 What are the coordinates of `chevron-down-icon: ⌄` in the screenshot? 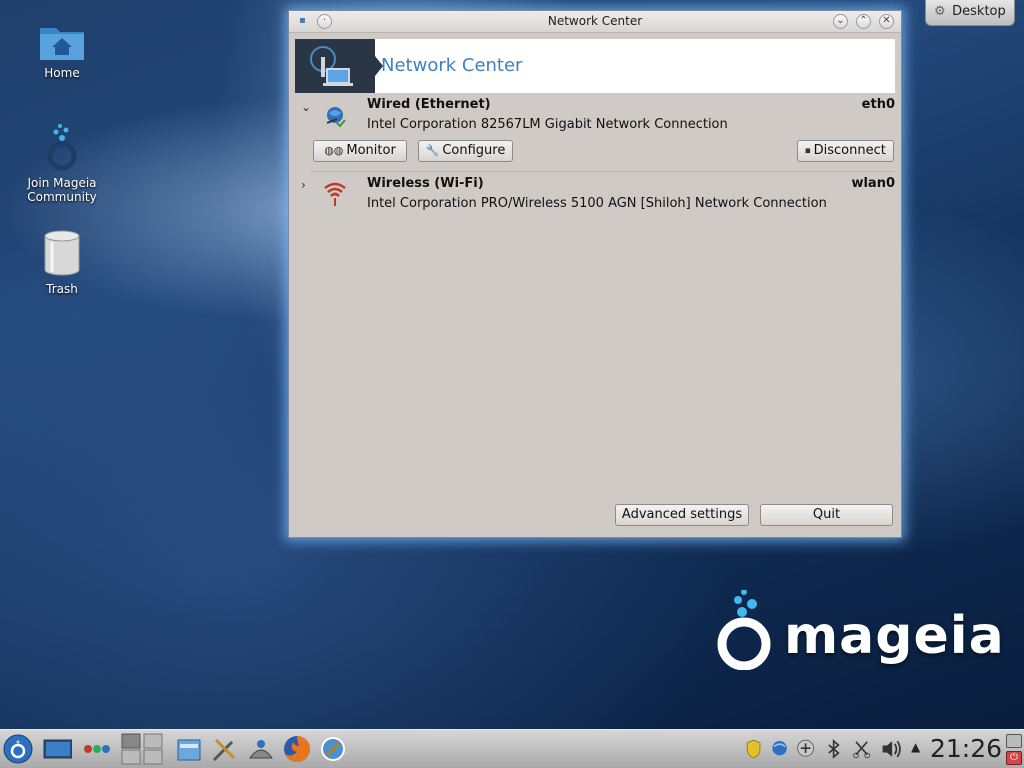 It's located at (306, 107).